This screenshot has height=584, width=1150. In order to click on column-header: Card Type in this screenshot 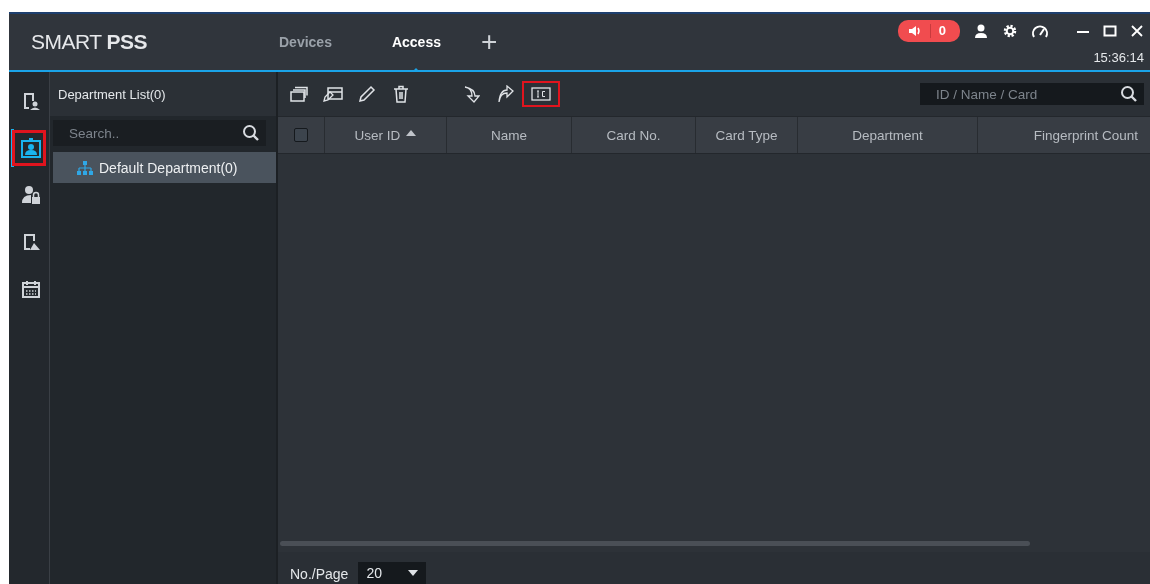, I will do `click(747, 135)`.